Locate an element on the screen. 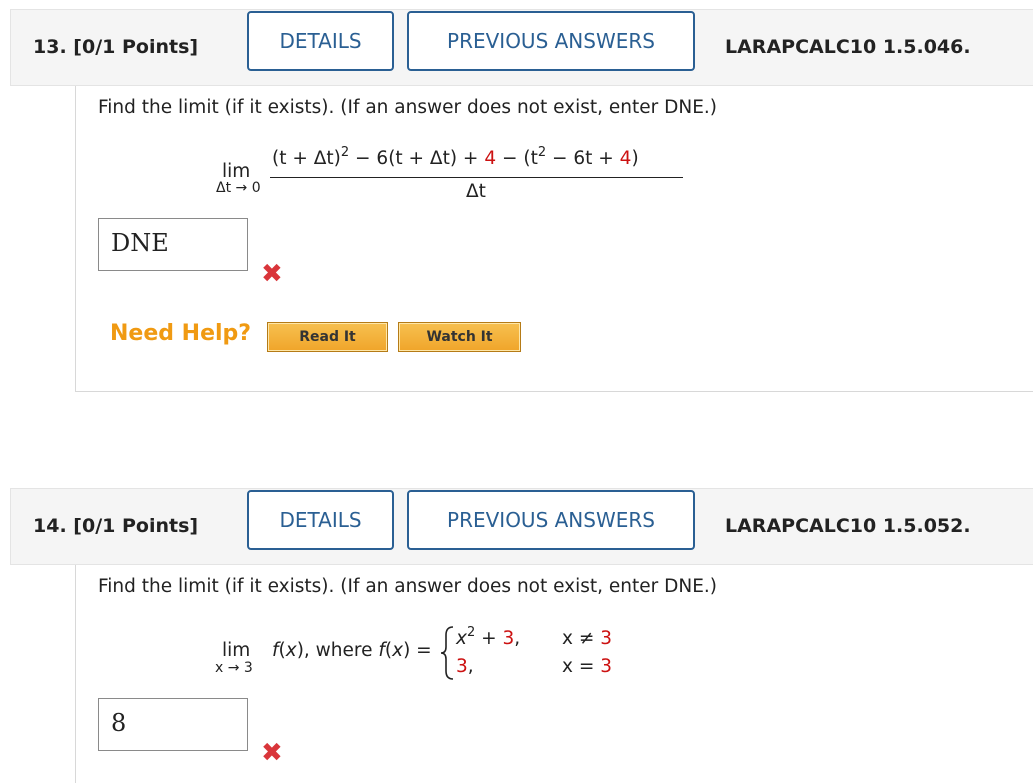  case-2-expression: 3, is located at coordinates (465, 666).